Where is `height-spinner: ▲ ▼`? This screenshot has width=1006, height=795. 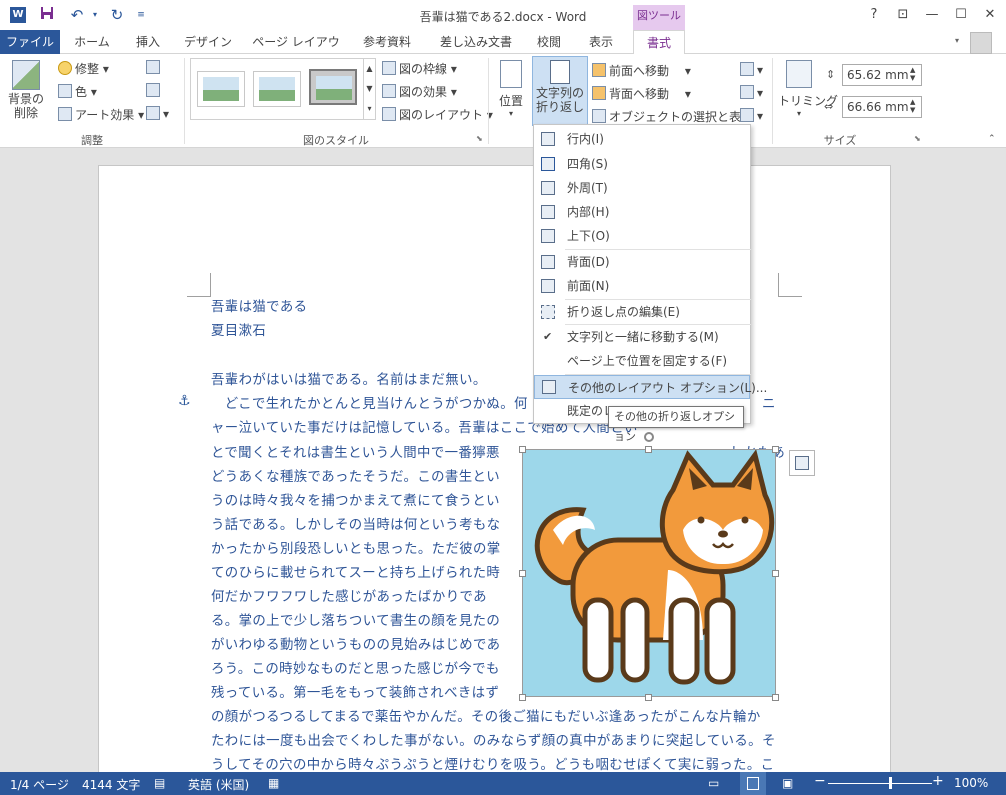 height-spinner: ▲ ▼ is located at coordinates (912, 74).